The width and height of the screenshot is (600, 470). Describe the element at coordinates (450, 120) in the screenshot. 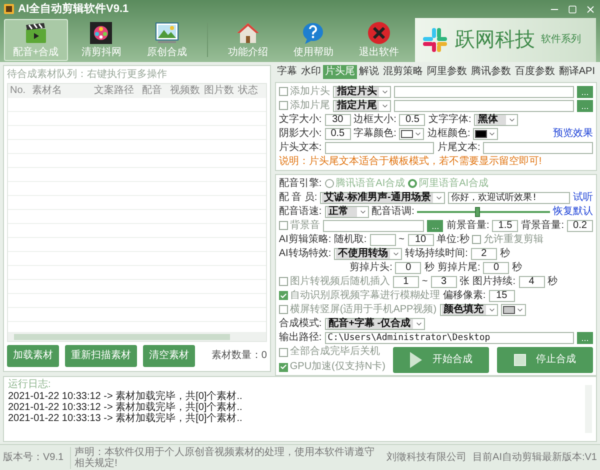

I see `field-label: 文字字体:` at that location.